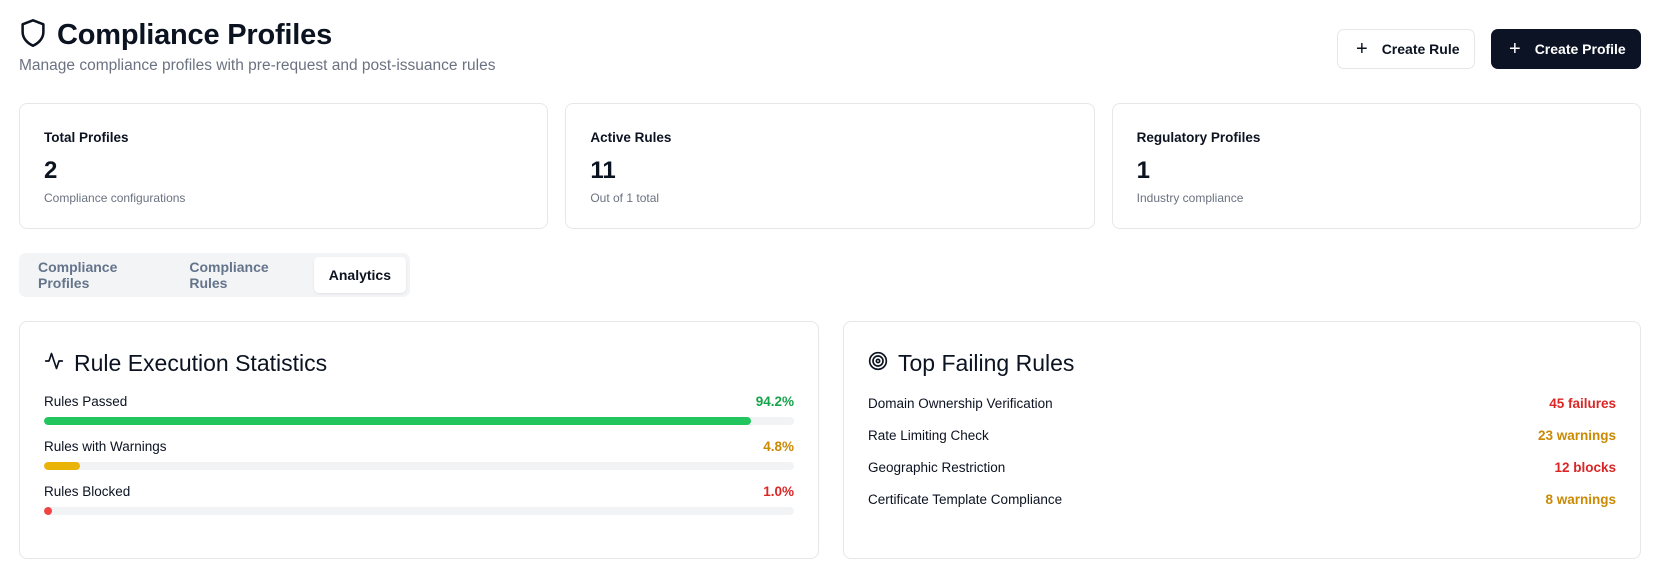 Image resolution: width=1656 pixels, height=586 pixels. I want to click on metric-label: Rules with Warnings, so click(105, 446).